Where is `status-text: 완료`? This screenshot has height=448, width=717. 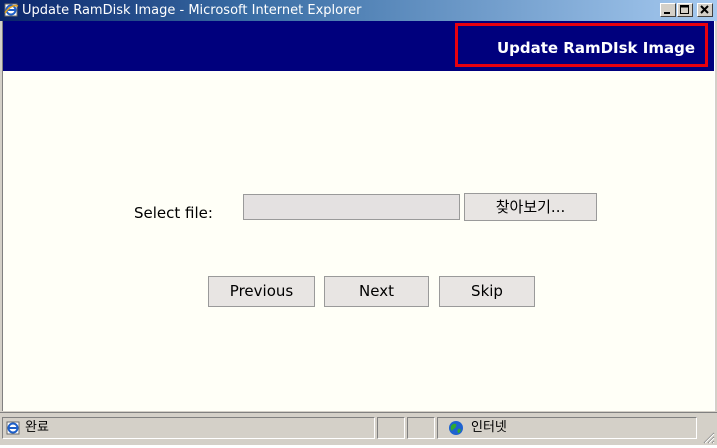
status-text: 완료 is located at coordinates (37, 427).